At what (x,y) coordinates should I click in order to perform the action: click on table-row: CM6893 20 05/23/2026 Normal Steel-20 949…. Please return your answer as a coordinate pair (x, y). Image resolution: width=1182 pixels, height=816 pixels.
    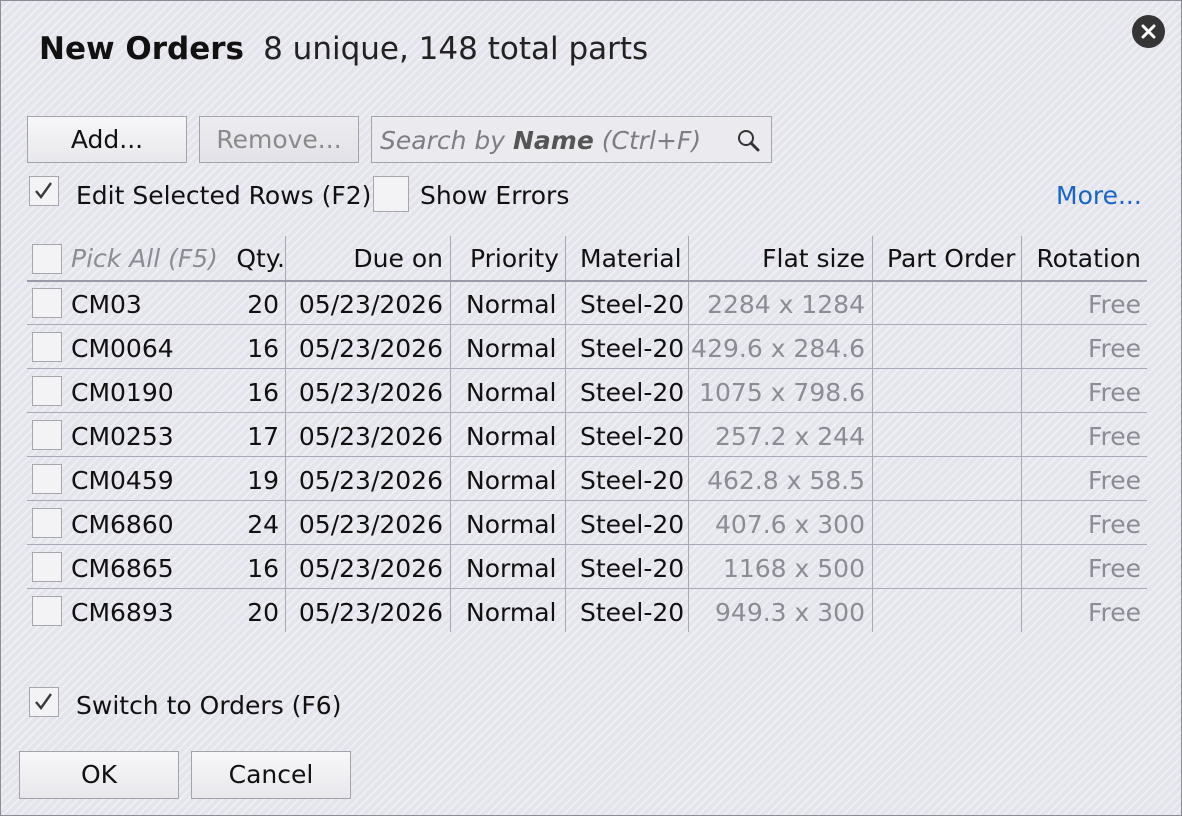
    Looking at the image, I should click on (587, 610).